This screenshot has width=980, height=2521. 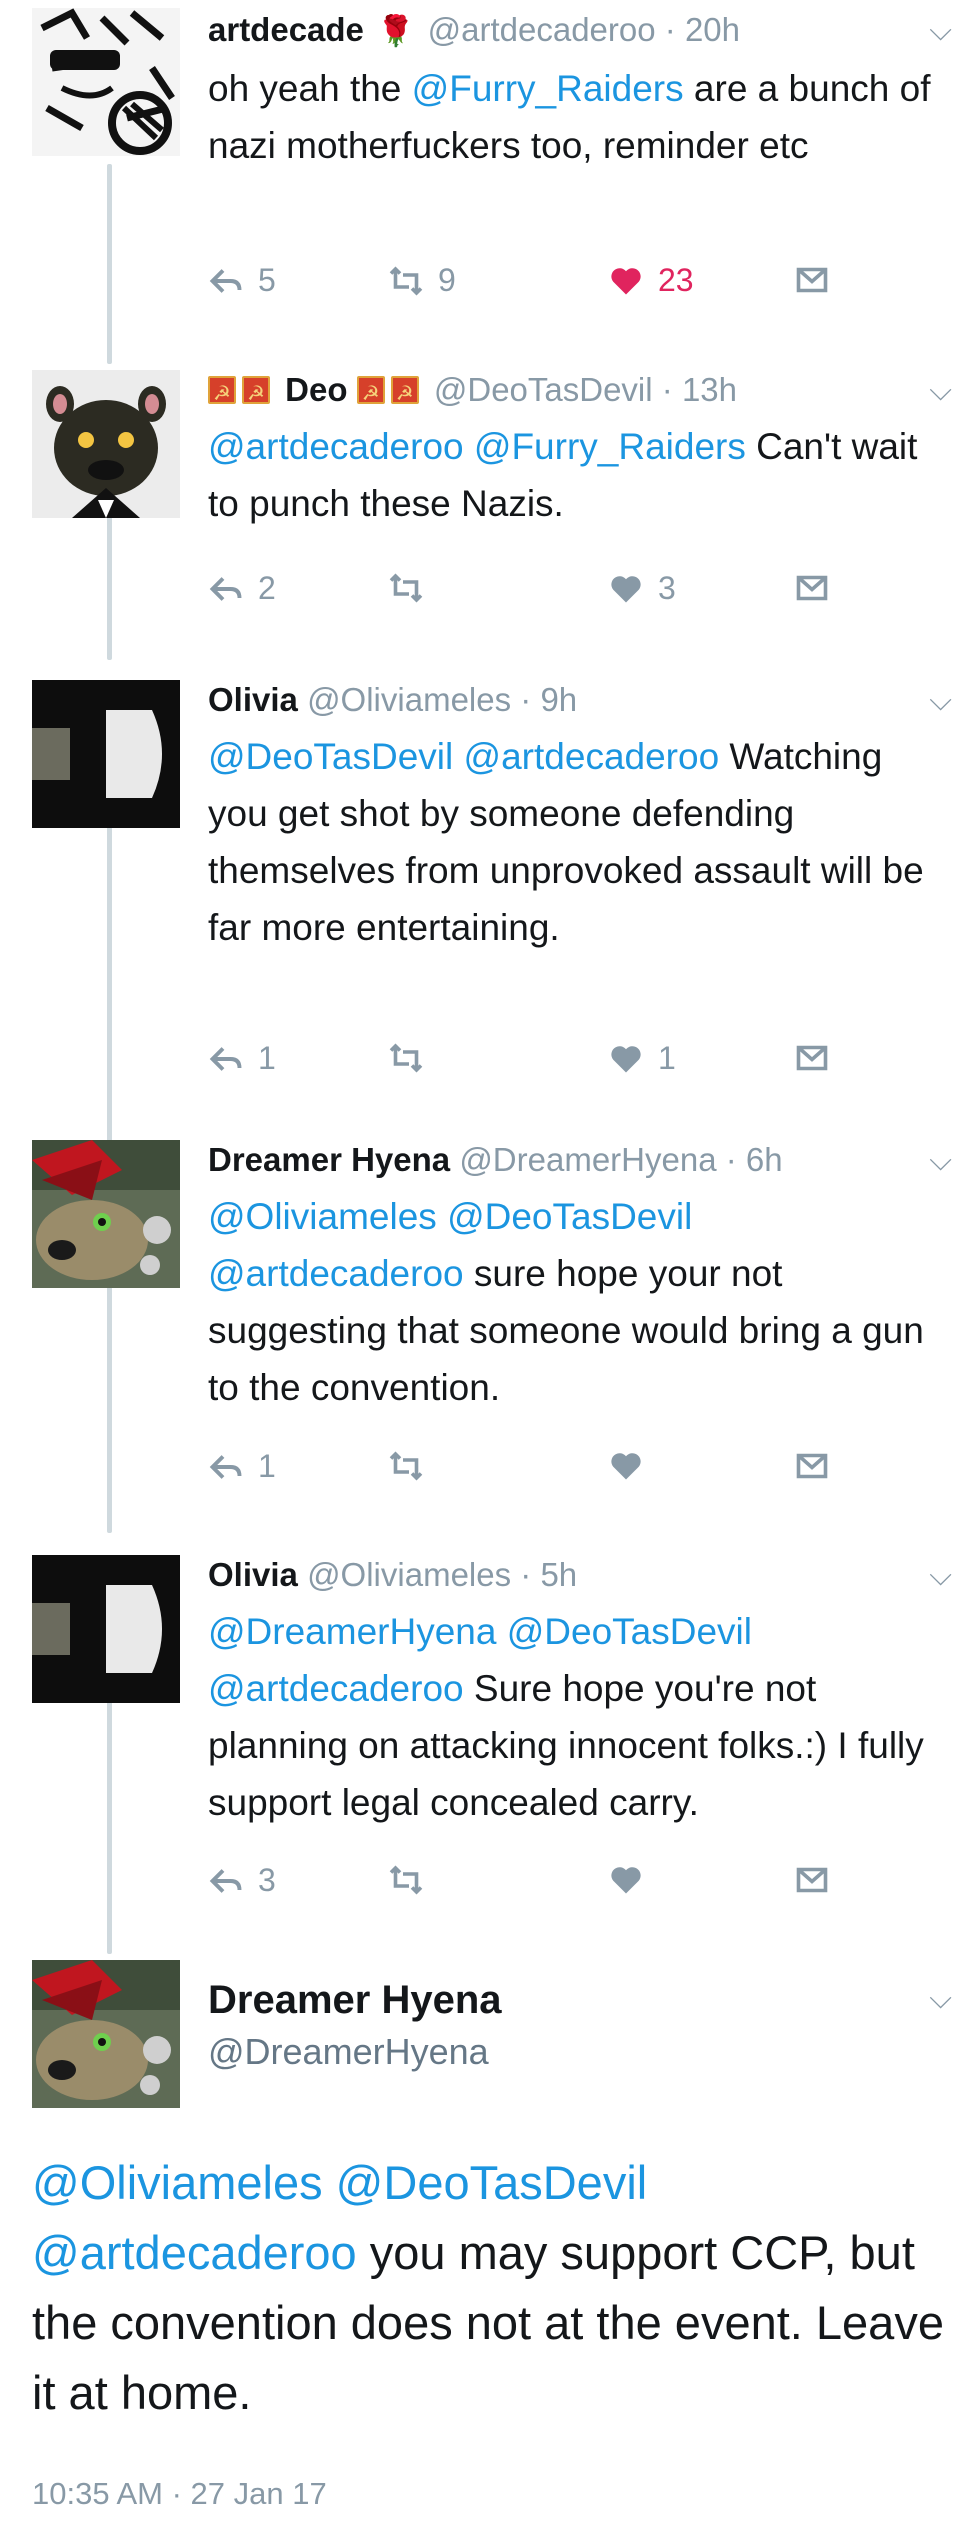 What do you see at coordinates (286, 29) in the screenshot?
I see `display-name: artdecade` at bounding box center [286, 29].